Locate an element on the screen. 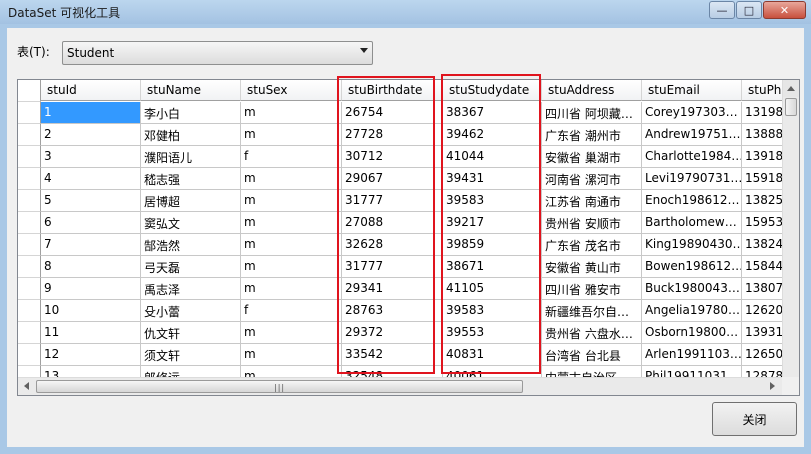 This screenshot has width=811, height=454. maximize-button: □ is located at coordinates (749, 10).